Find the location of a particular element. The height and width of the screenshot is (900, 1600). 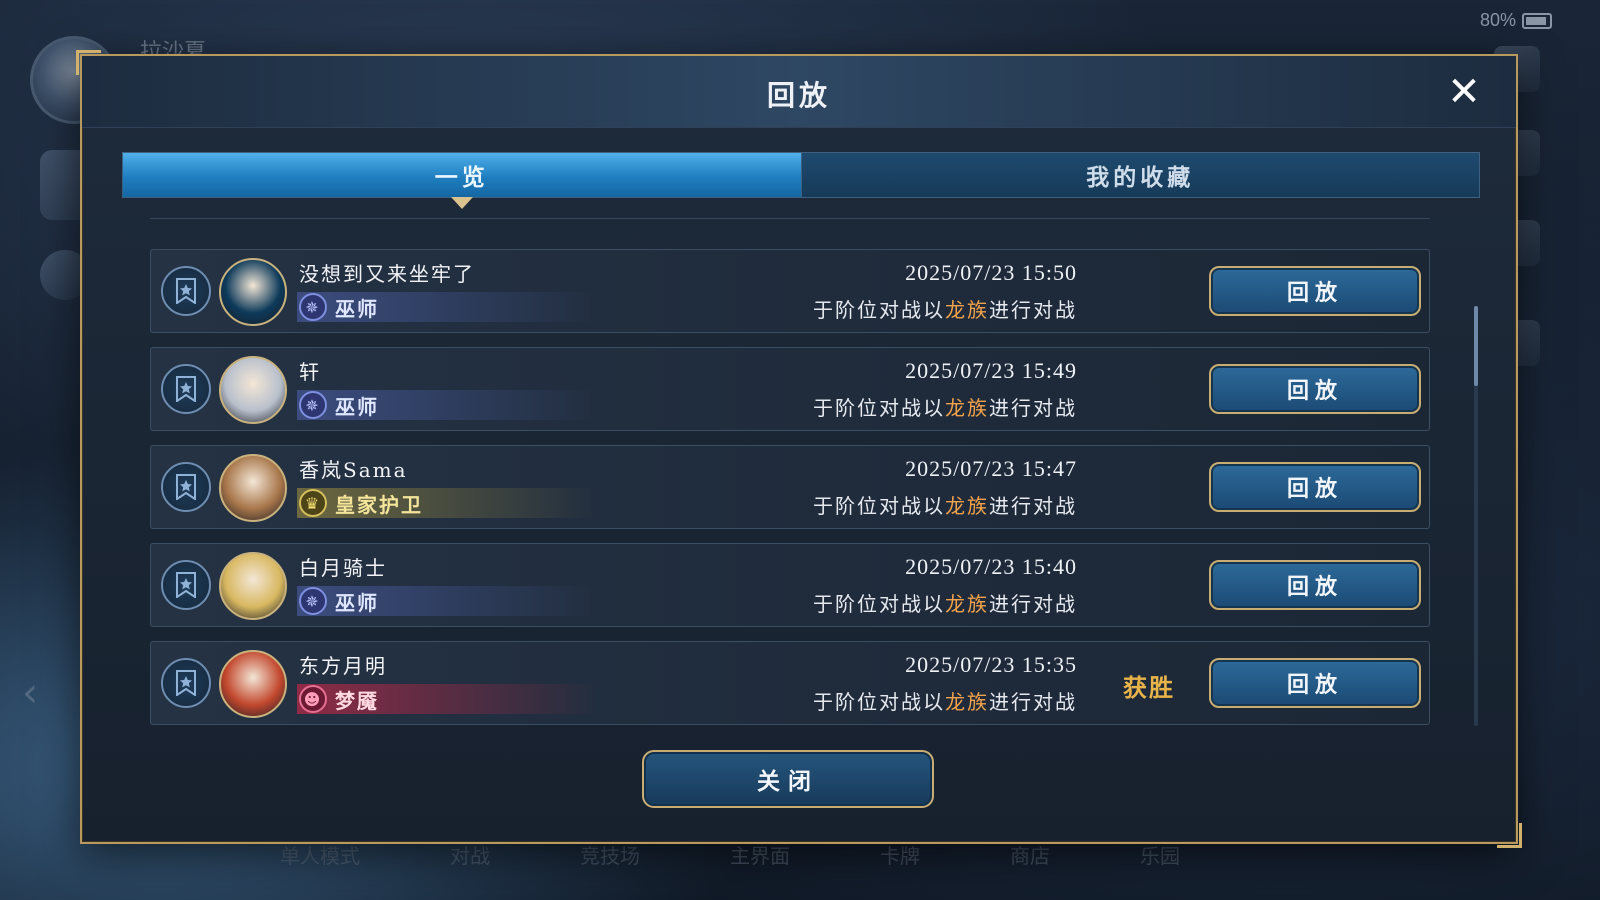

player-name: 东方月明 is located at coordinates (343, 666).